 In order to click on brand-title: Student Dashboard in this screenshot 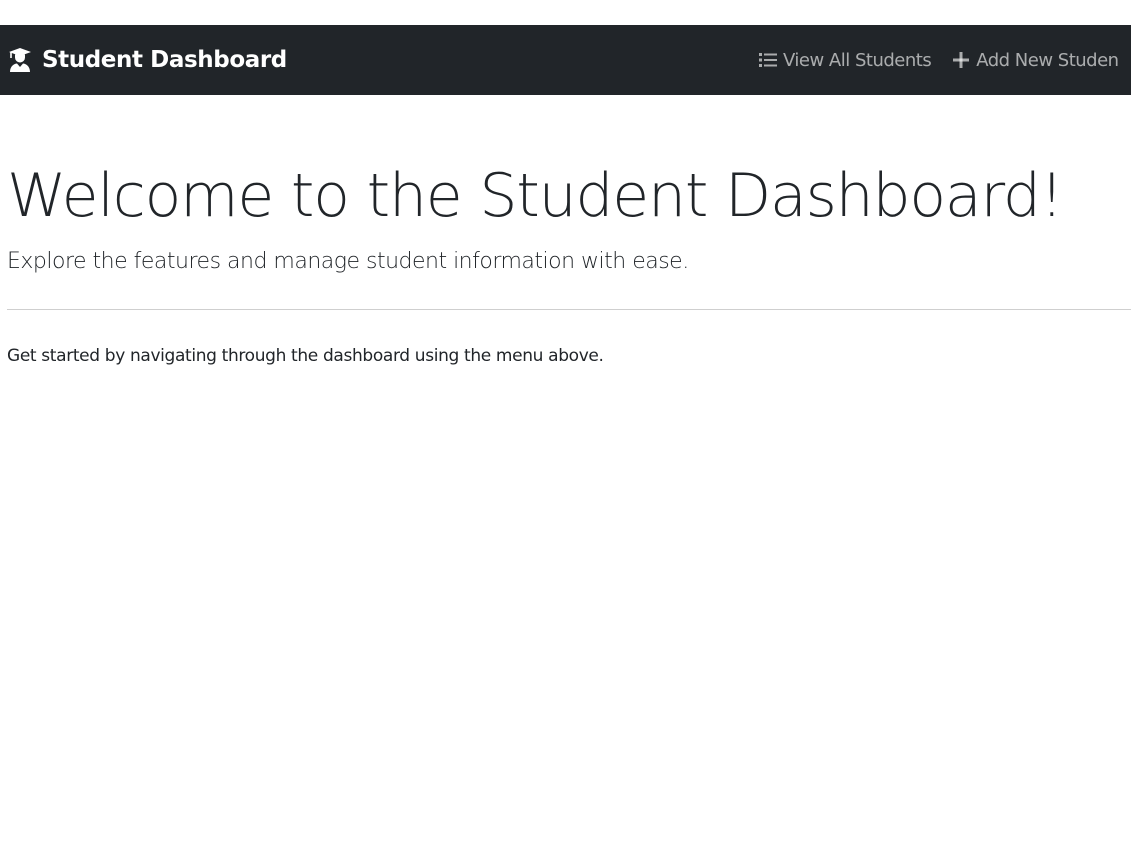, I will do `click(164, 60)`.